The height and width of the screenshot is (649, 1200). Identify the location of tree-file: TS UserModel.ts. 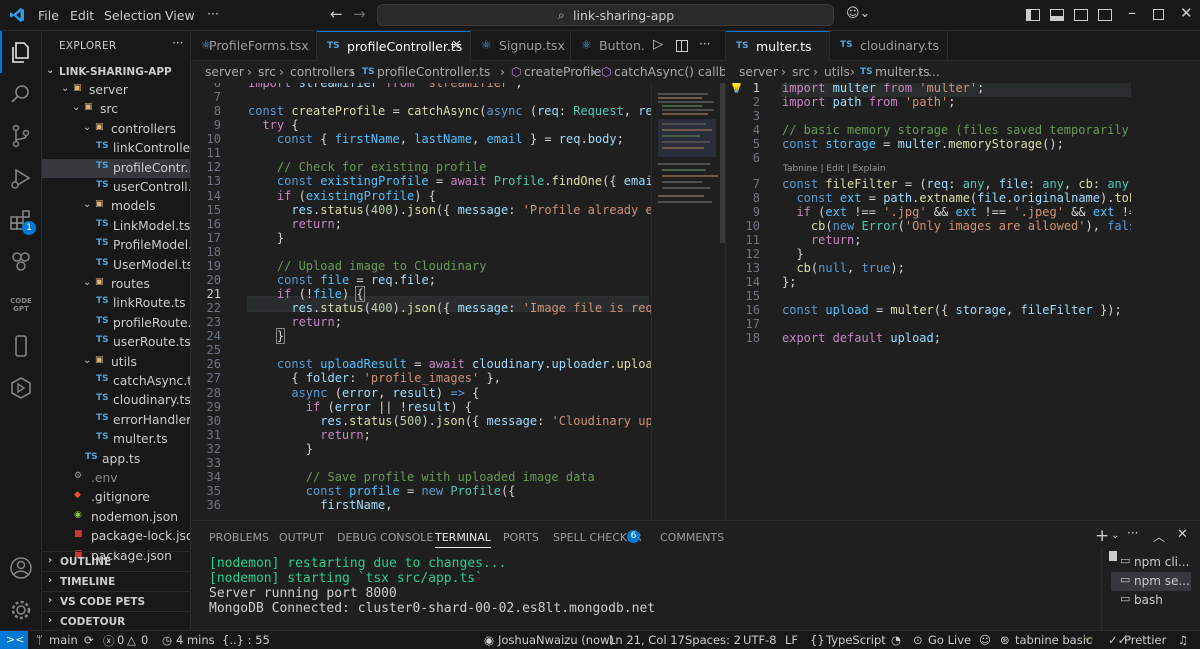
(116, 265).